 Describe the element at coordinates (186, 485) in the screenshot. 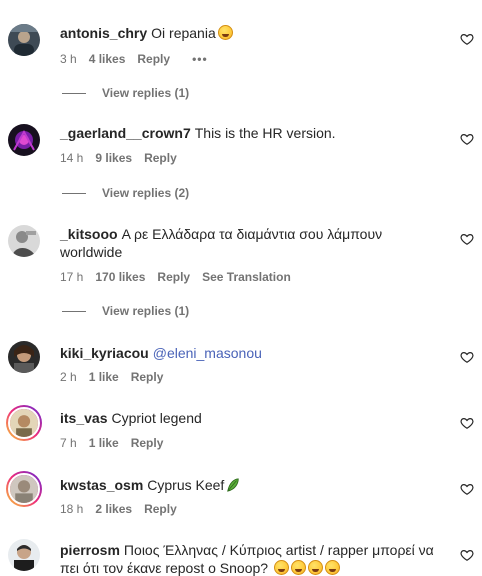

I see `comment-text: Cyprus Keef` at that location.